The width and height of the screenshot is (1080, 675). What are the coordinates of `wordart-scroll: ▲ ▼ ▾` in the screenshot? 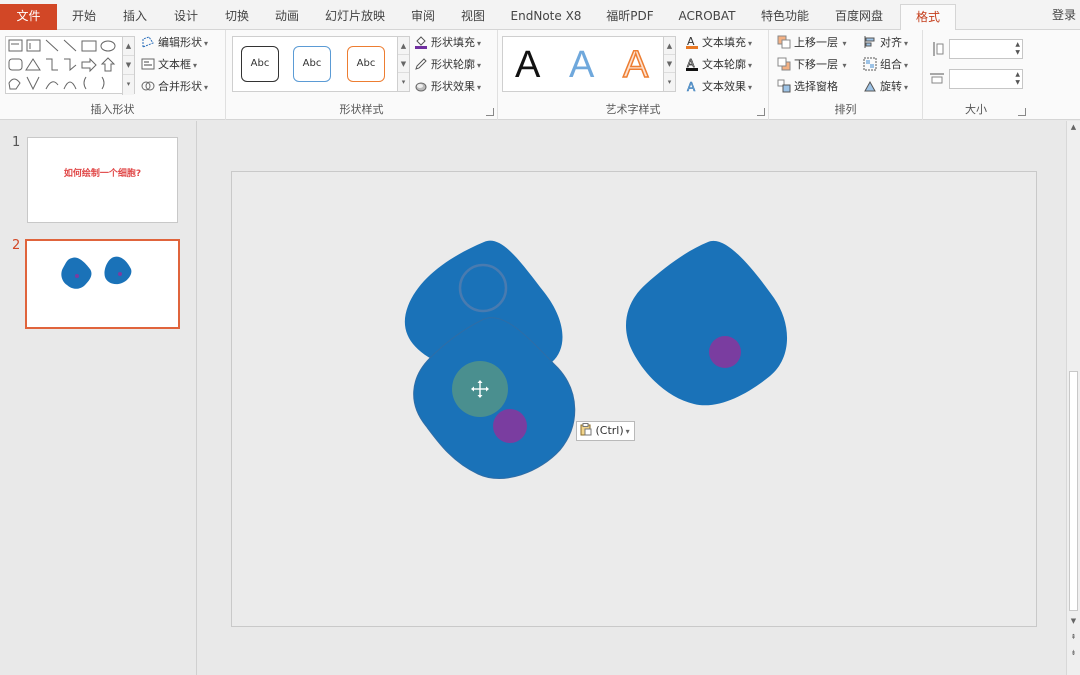 It's located at (669, 64).